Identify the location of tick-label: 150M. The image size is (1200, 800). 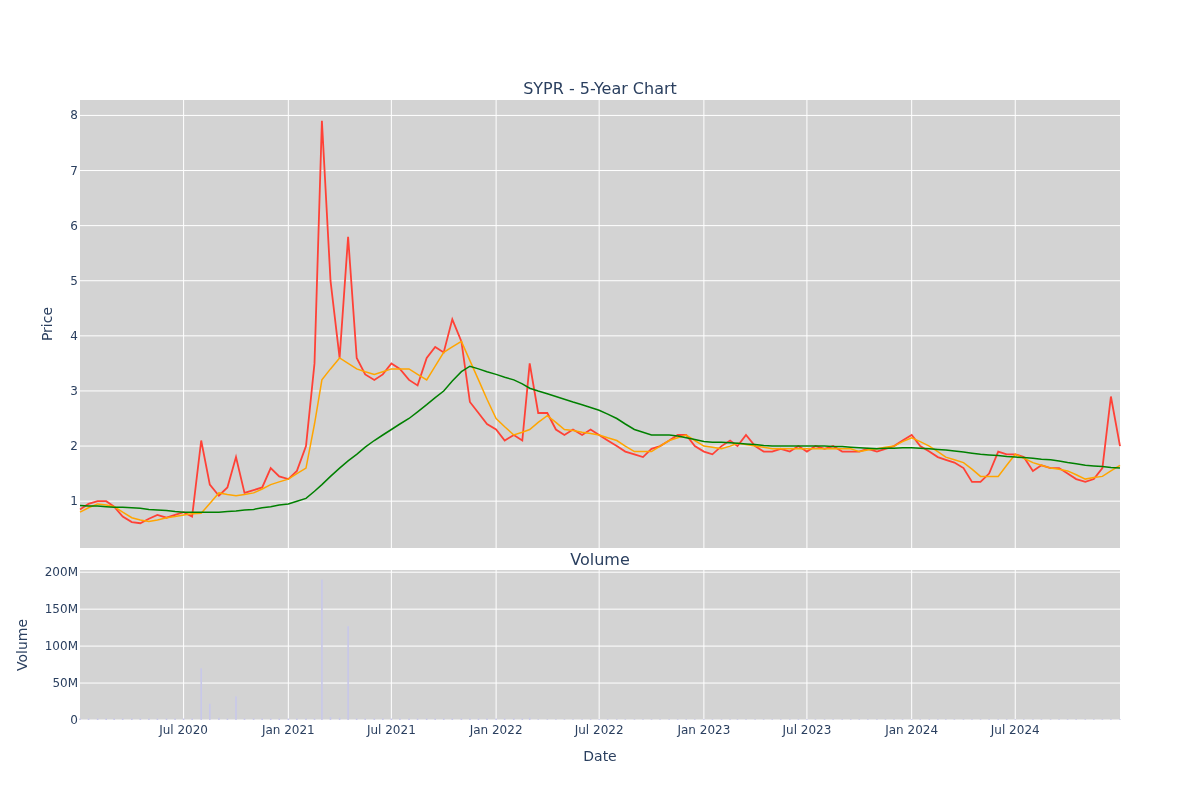
(61, 609).